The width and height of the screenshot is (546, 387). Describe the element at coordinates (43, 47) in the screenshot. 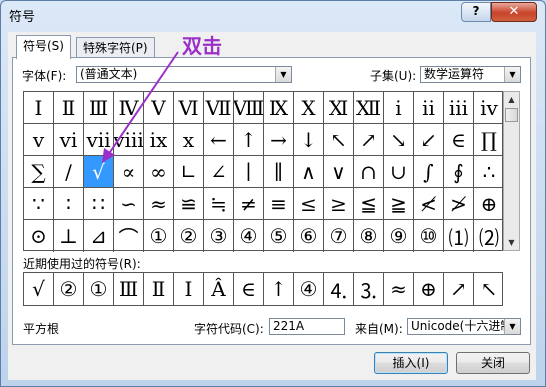

I see `tab-symbols: 符号(S)` at that location.